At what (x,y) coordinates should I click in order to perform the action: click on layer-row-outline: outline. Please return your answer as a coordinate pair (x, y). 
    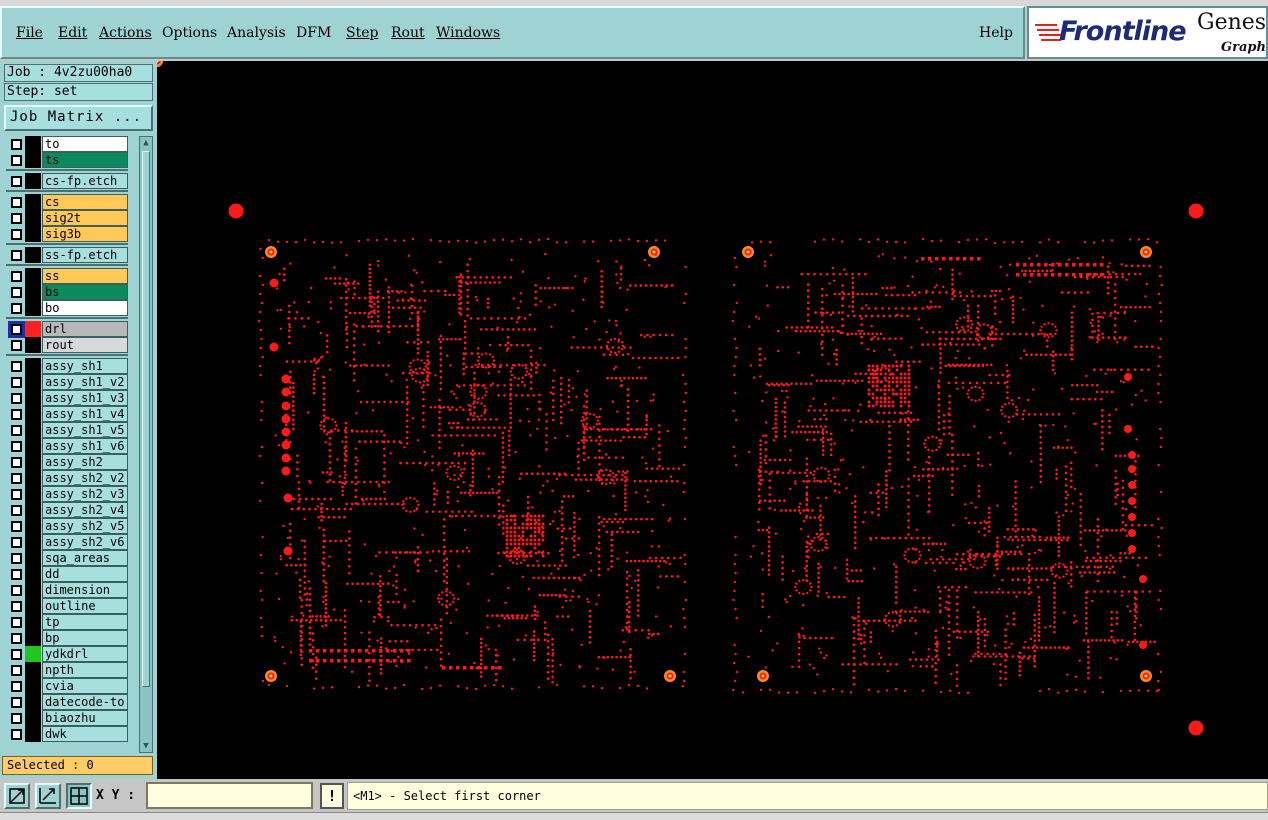
    Looking at the image, I should click on (67, 606).